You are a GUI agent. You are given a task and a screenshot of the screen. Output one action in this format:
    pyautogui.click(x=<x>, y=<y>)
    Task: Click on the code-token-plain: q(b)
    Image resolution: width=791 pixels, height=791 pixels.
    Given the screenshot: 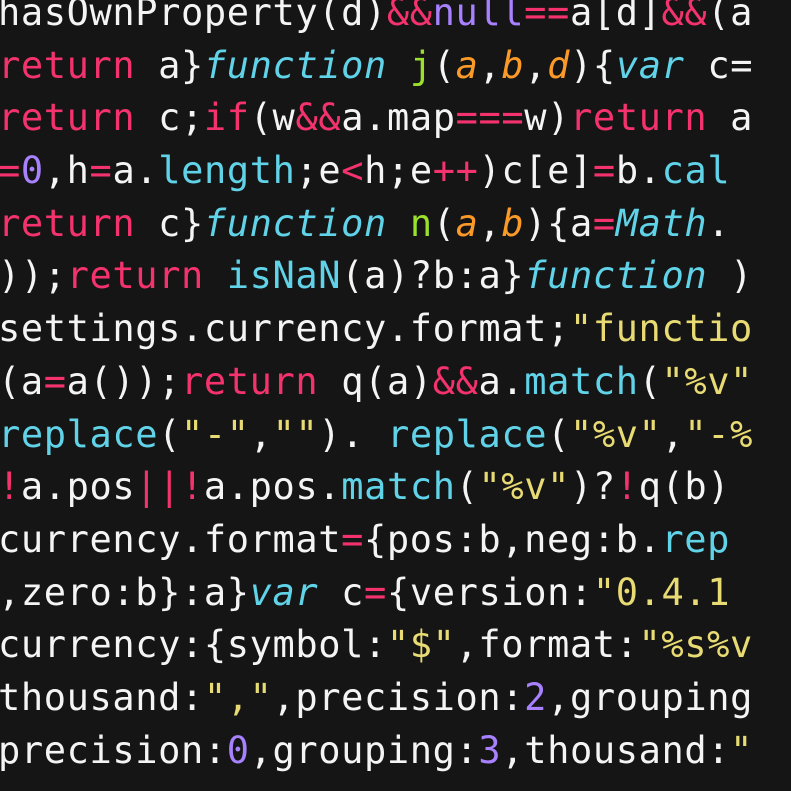 What is the action you would take?
    pyautogui.click(x=684, y=487)
    